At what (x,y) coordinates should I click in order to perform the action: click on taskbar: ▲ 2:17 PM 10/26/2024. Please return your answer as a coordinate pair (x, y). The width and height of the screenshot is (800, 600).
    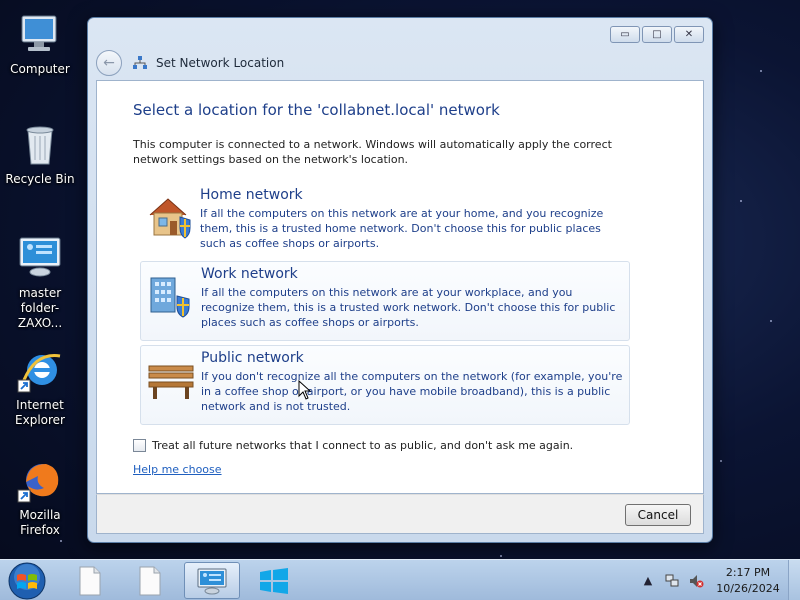
    Looking at the image, I should click on (400, 579).